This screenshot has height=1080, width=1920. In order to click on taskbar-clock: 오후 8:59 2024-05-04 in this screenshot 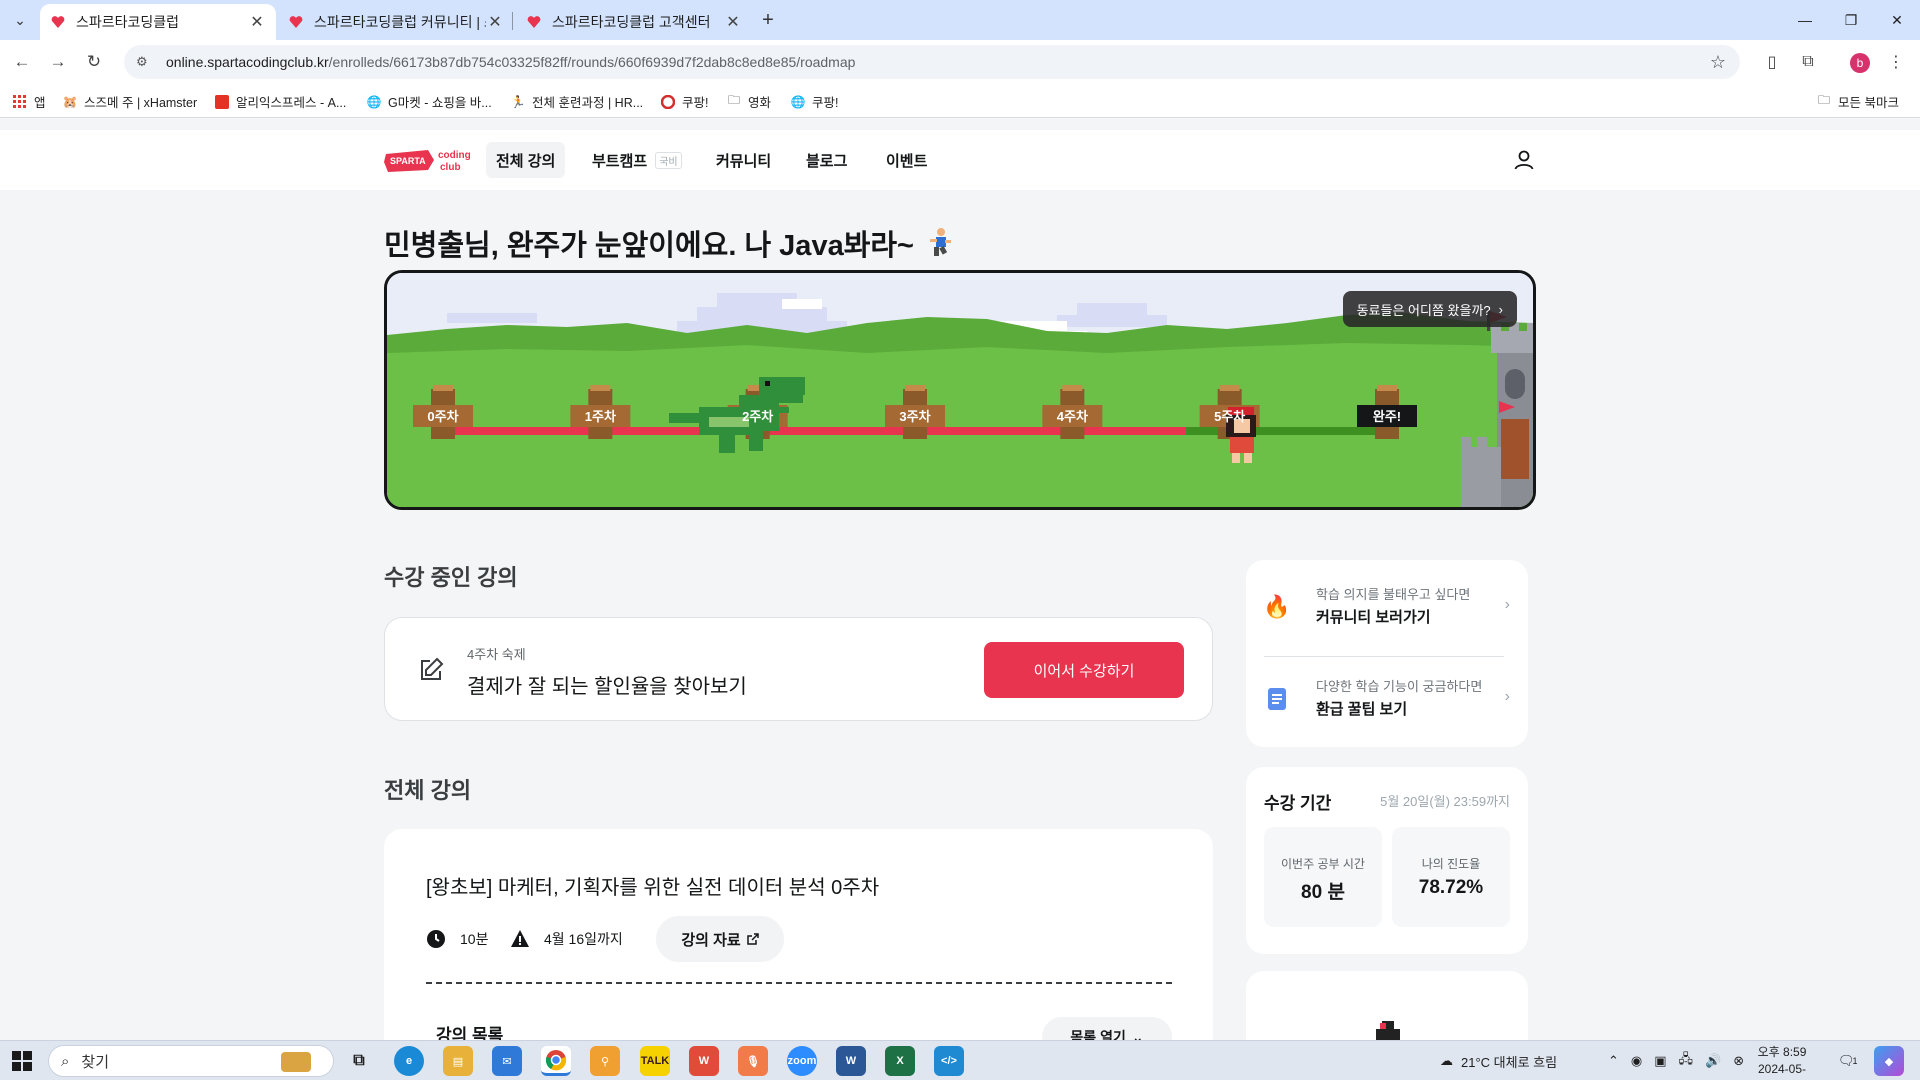, I will do `click(1782, 1062)`.